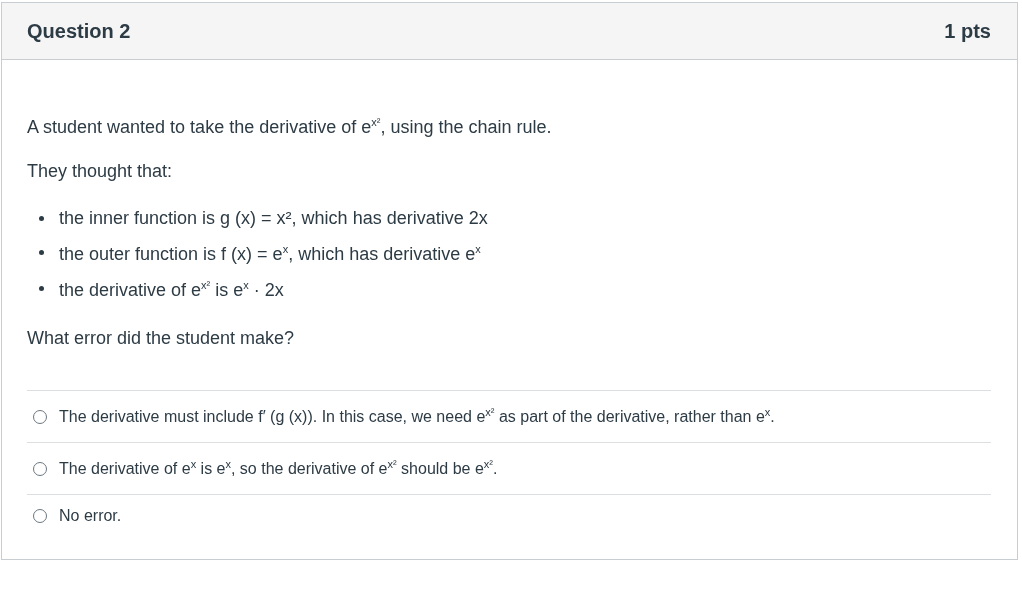 The image size is (1022, 590). What do you see at coordinates (90, 516) in the screenshot?
I see `answer-text: No error.` at bounding box center [90, 516].